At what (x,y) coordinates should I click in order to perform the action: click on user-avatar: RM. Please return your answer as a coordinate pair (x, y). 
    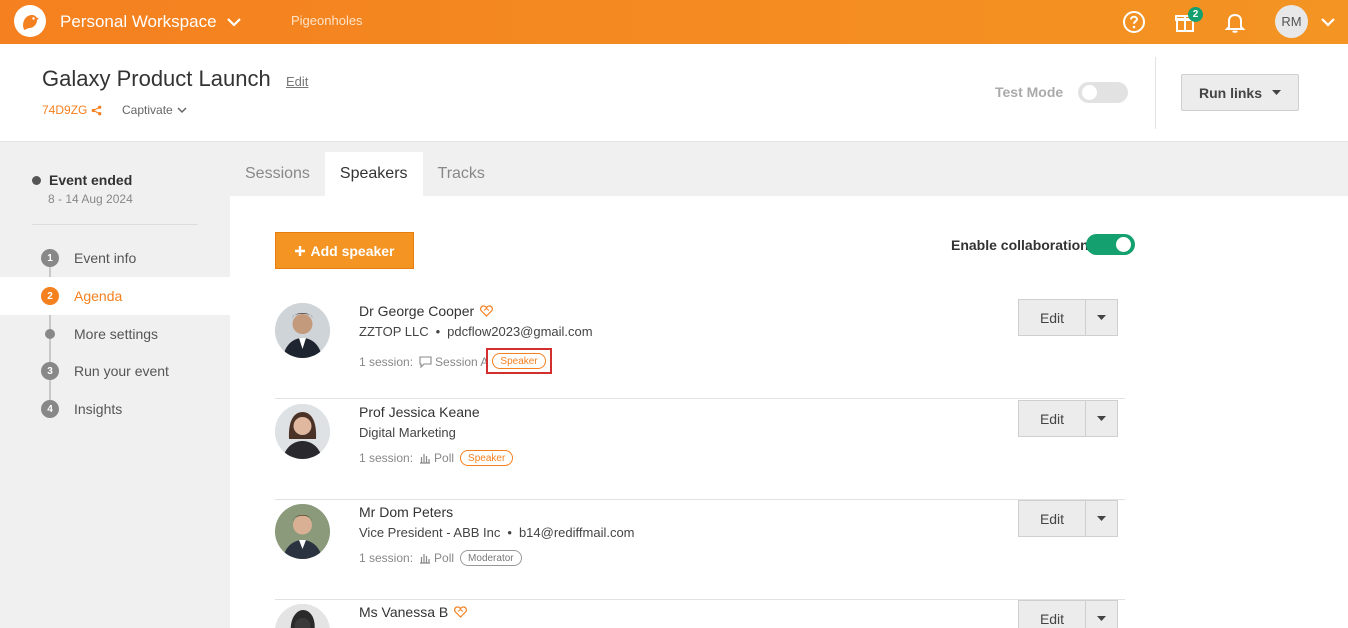
    Looking at the image, I should click on (1291, 21).